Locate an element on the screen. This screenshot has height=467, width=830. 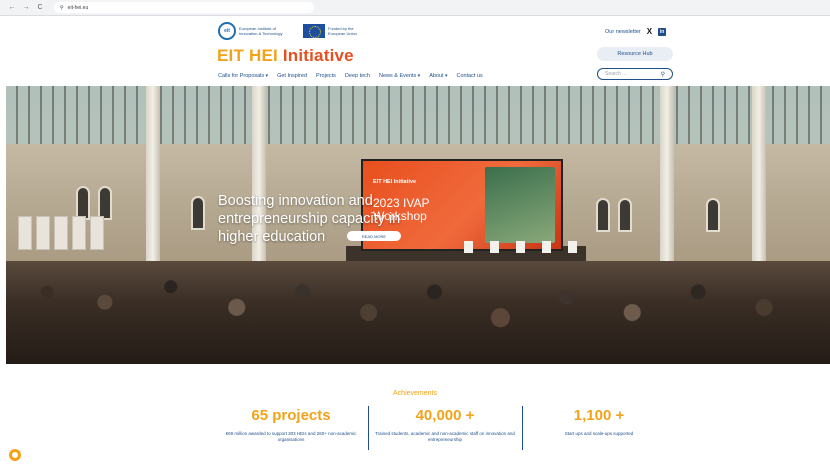
site-info-icon: ⚲ is located at coordinates (62, 8).